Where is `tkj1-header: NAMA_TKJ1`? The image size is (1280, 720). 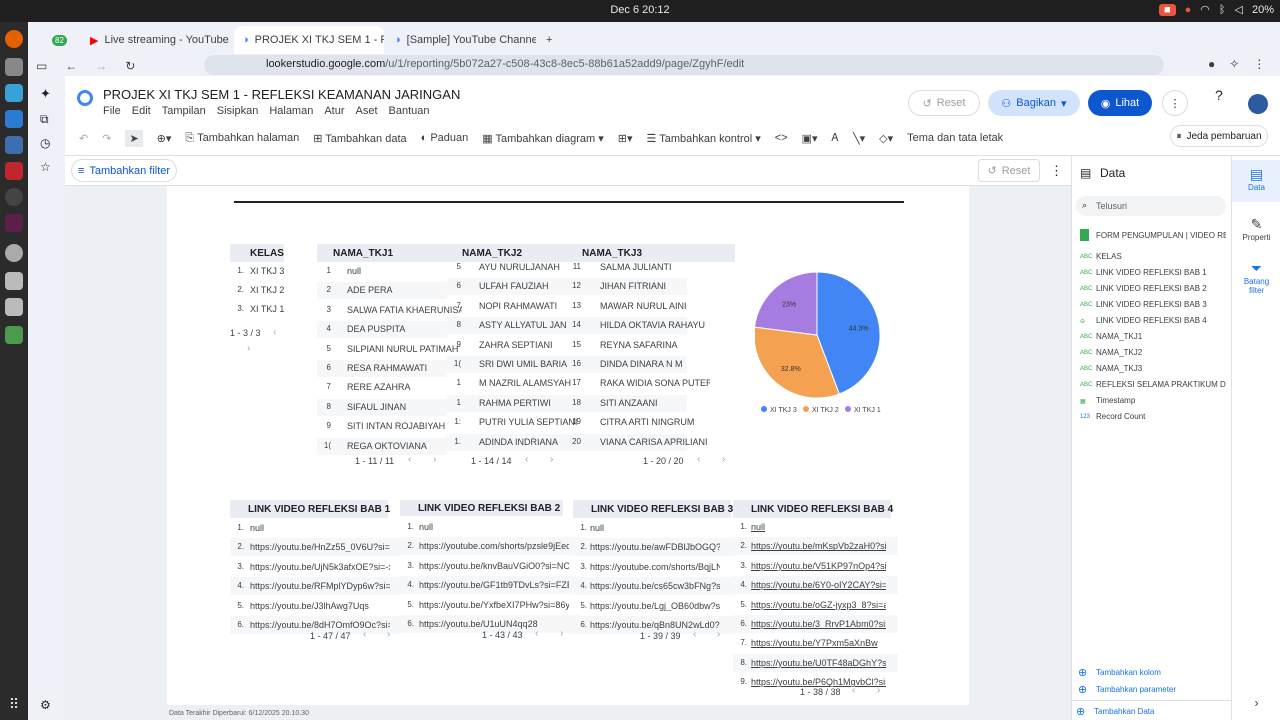 tkj1-header: NAMA_TKJ1 is located at coordinates (363, 253).